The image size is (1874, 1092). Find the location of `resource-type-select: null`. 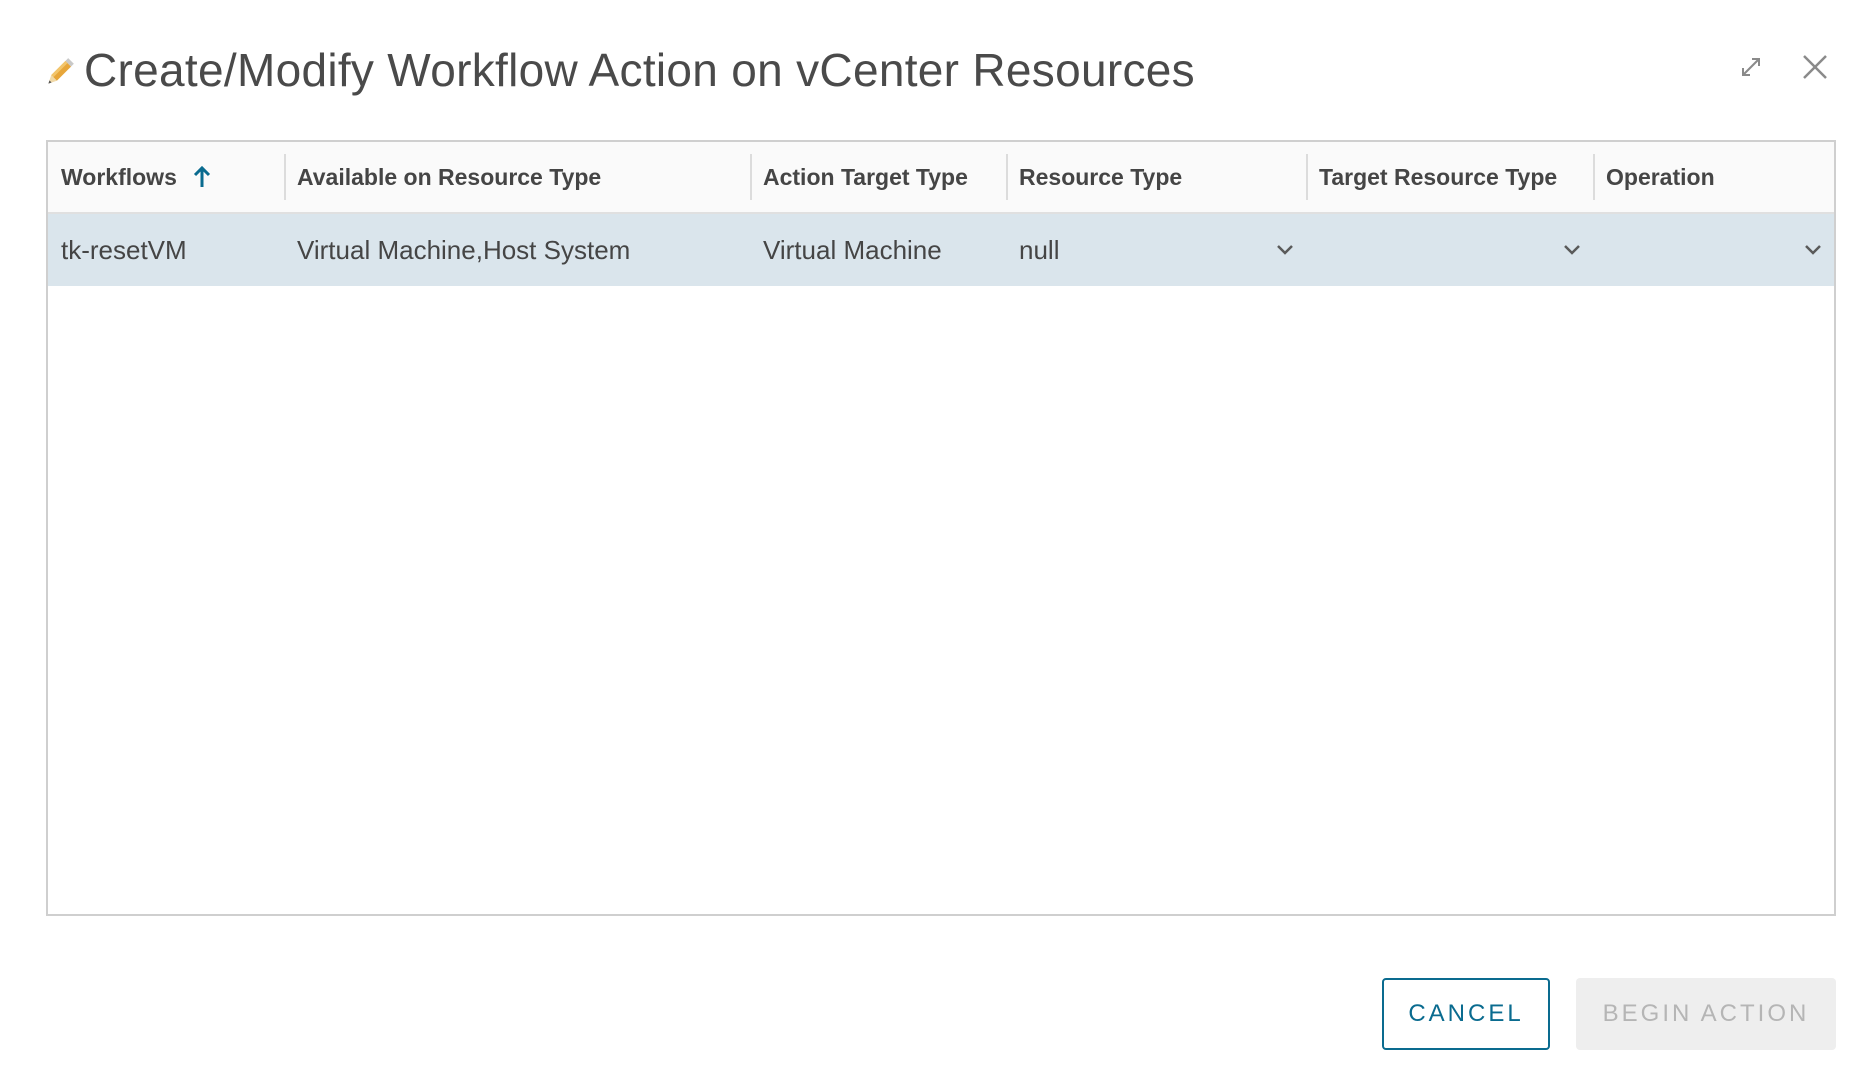

resource-type-select: null is located at coordinates (1156, 250).